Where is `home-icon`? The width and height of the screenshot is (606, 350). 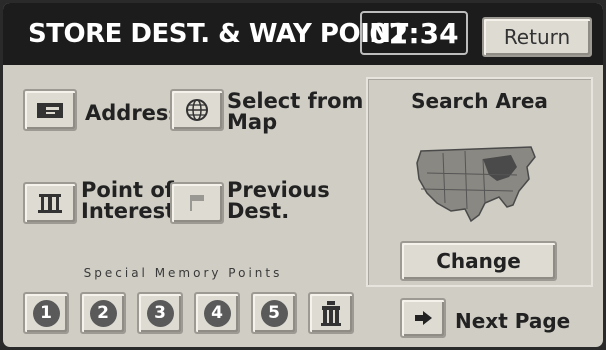
home-icon is located at coordinates (331, 313).